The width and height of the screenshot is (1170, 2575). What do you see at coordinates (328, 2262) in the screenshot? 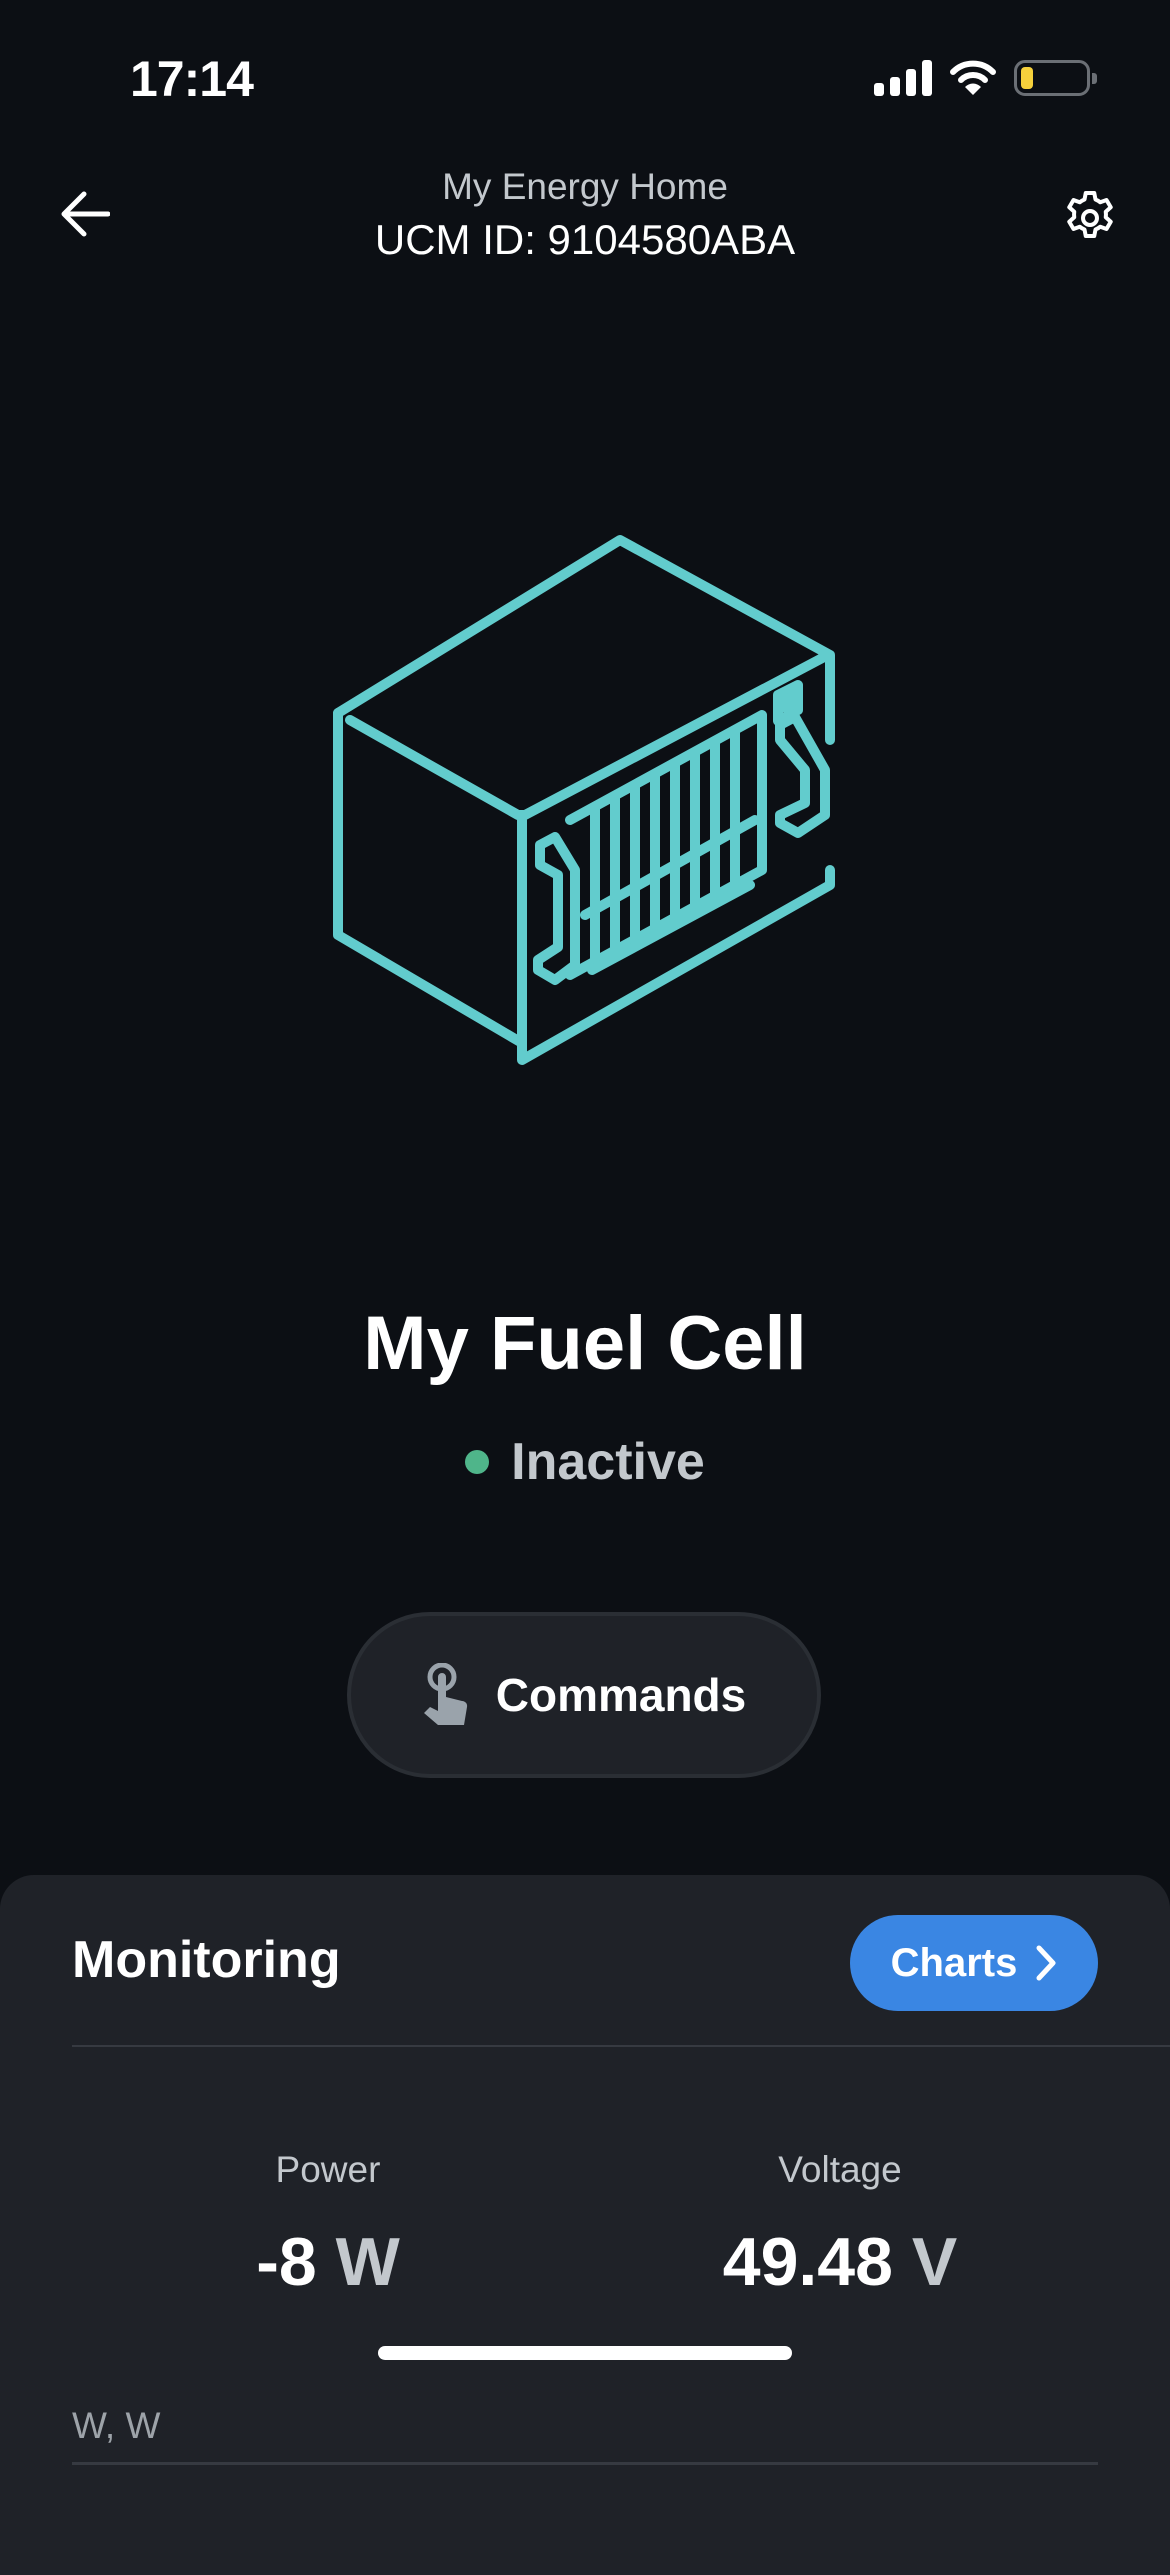
I see `power-value: -8 W` at bounding box center [328, 2262].